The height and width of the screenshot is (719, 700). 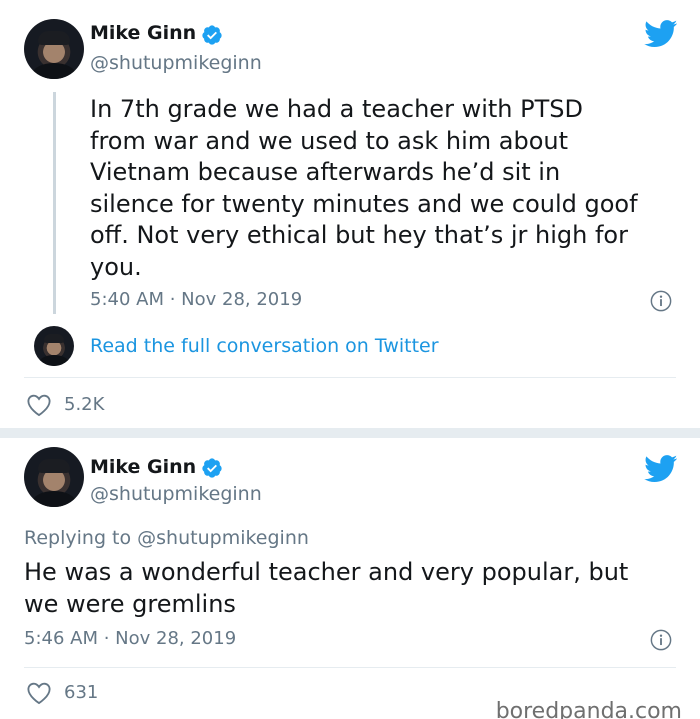 I want to click on tweet-timestamp: 5:46 AM · Nov 28, 2019, so click(x=130, y=638).